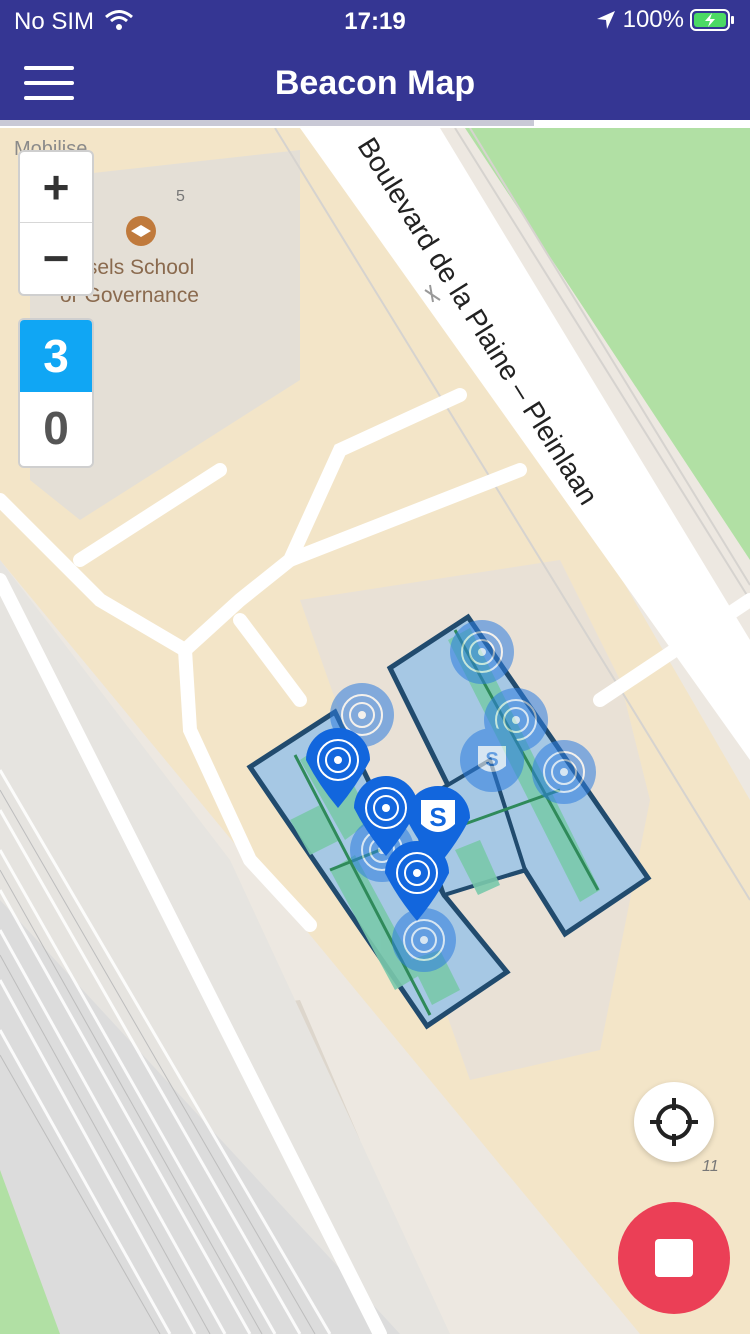 The image size is (750, 1334). Describe the element at coordinates (56, 187) in the screenshot. I see `zoom-in-button: +` at that location.